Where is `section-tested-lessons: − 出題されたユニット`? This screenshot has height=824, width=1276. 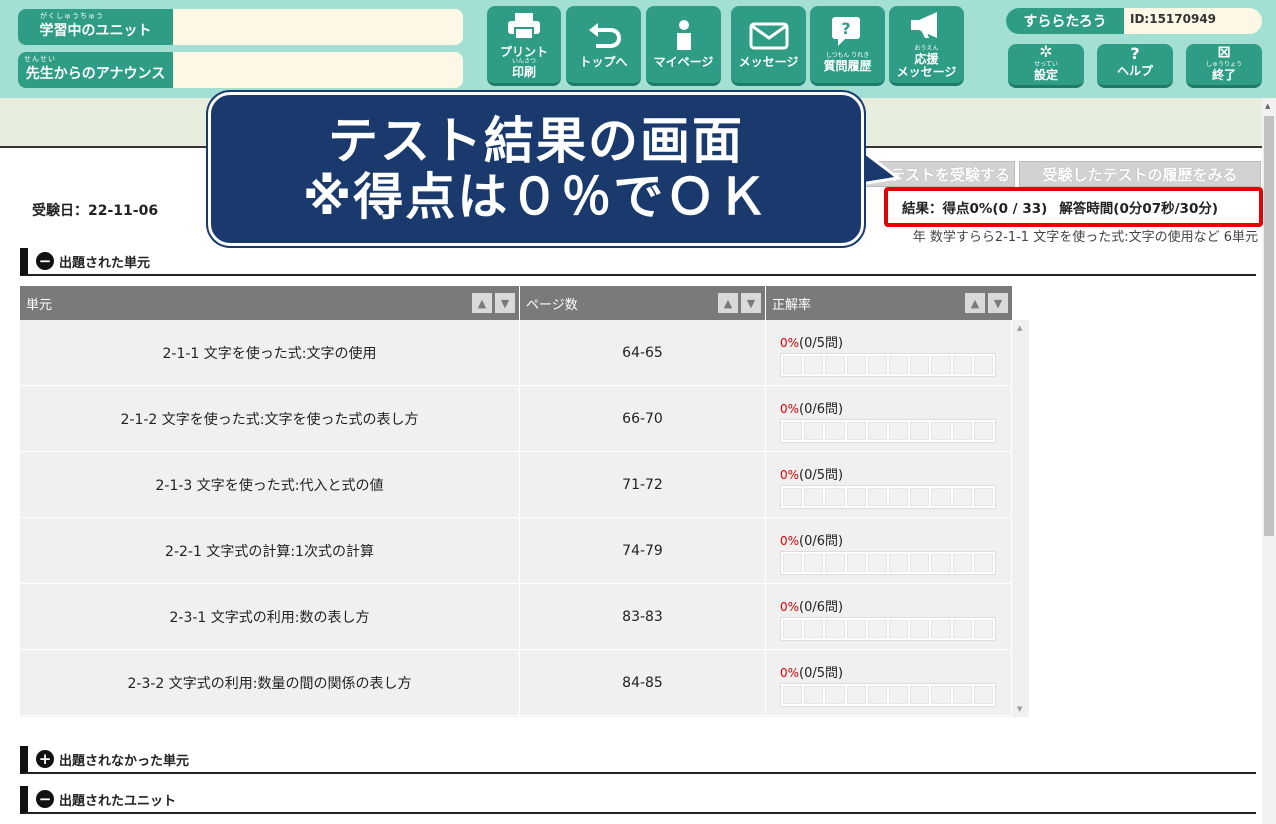
section-tested-lessons: − 出題されたユニット is located at coordinates (638, 800).